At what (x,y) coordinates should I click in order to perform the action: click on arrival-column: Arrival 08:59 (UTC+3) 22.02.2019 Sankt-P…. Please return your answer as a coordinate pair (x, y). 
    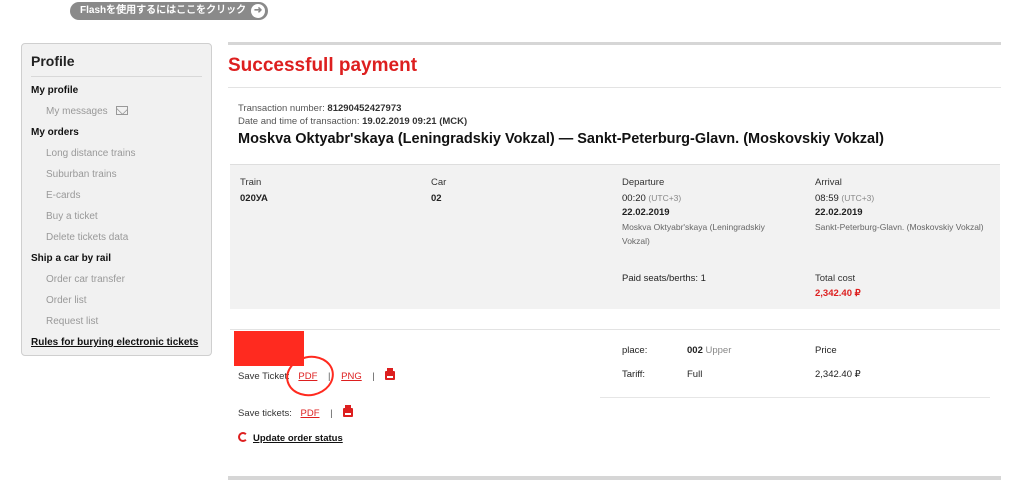
    Looking at the image, I should click on (902, 205).